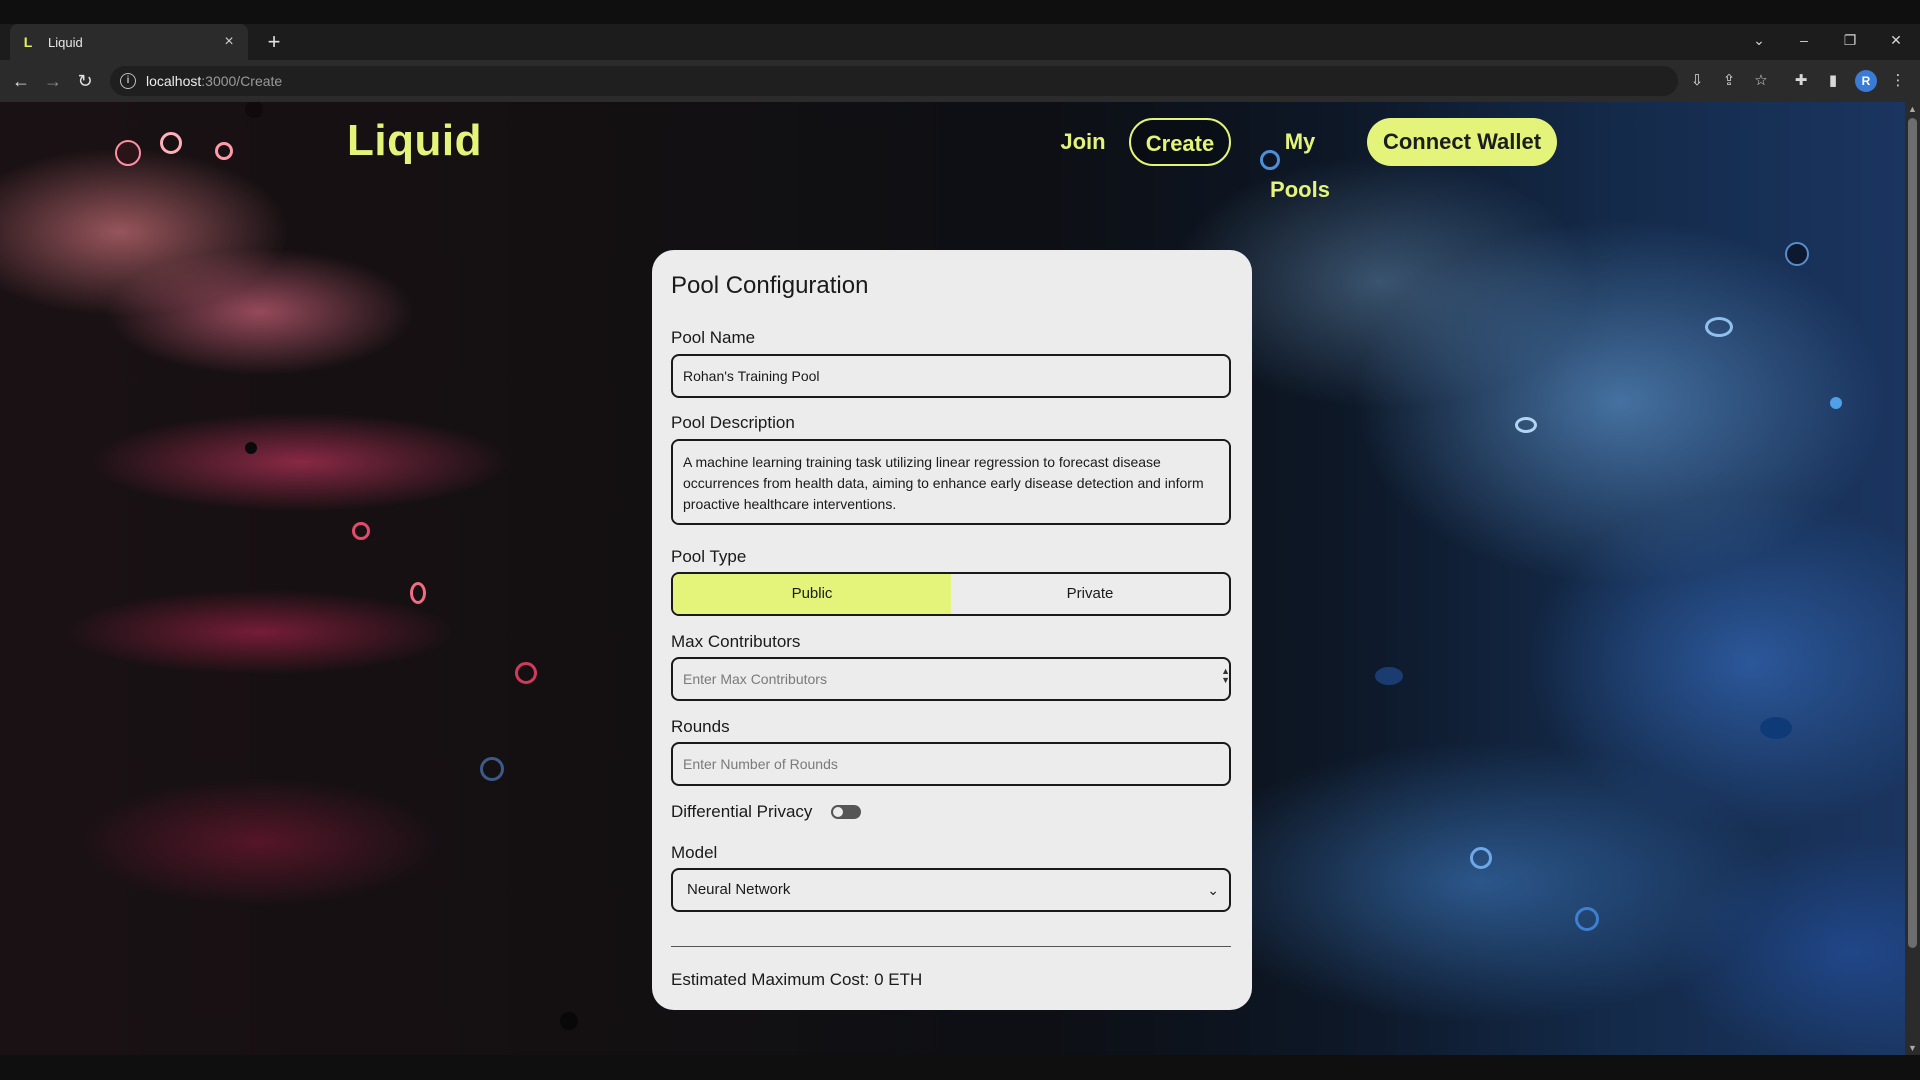  Describe the element at coordinates (129, 42) in the screenshot. I see `browser-tab: L Liquid ×` at that location.